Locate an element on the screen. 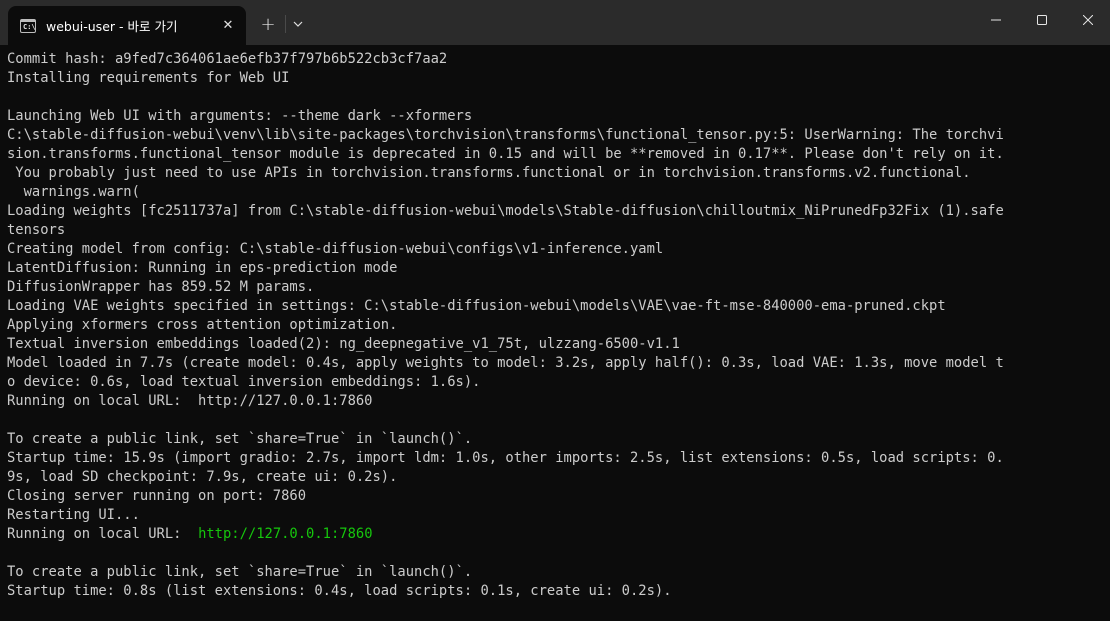 This screenshot has width=1110, height=621. terminal-line: tensors is located at coordinates (36, 230).